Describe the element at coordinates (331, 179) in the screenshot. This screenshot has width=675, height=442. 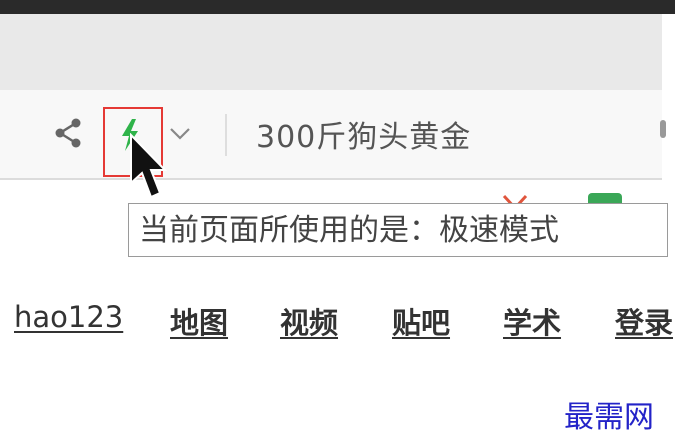
I see `toolbar-divider` at that location.